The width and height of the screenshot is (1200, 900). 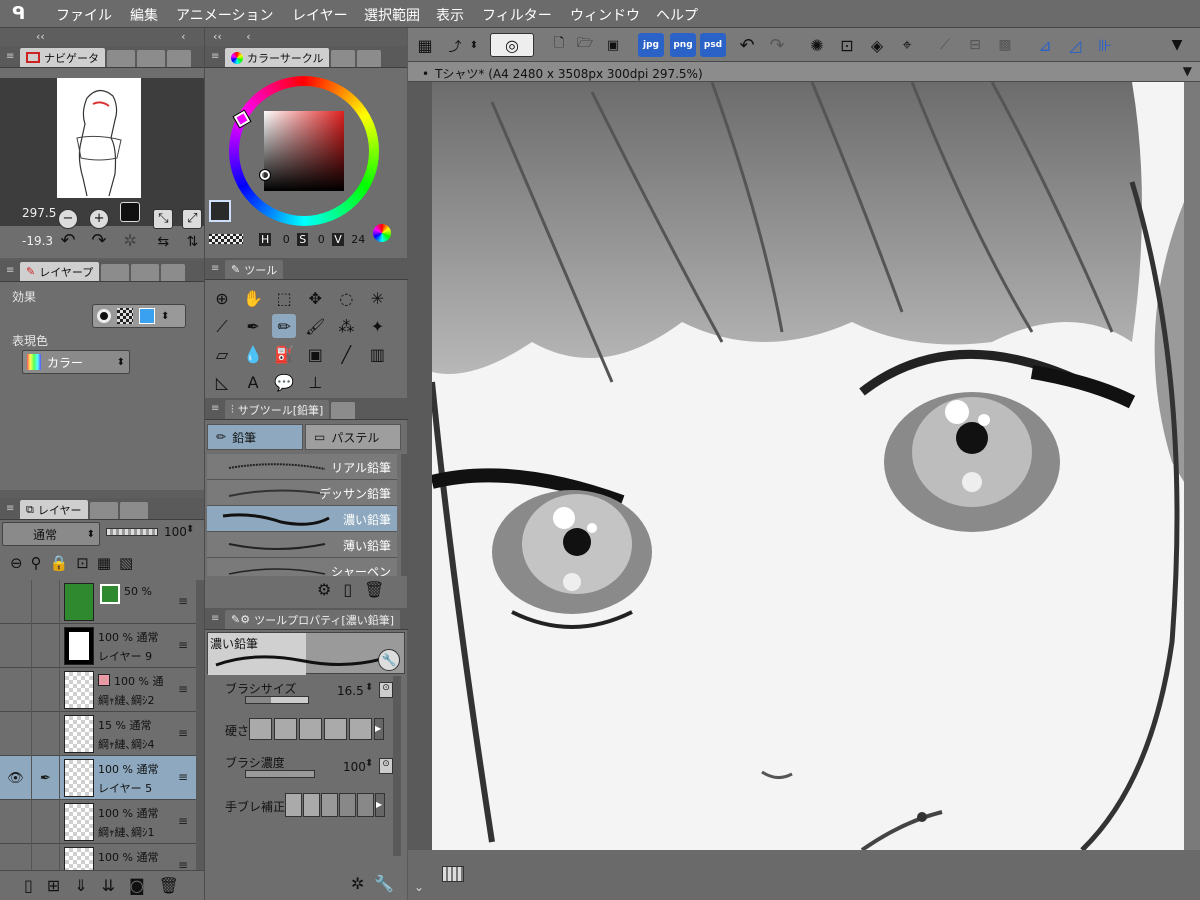 I want to click on pen-tool-icon: ✒, so click(x=253, y=326).